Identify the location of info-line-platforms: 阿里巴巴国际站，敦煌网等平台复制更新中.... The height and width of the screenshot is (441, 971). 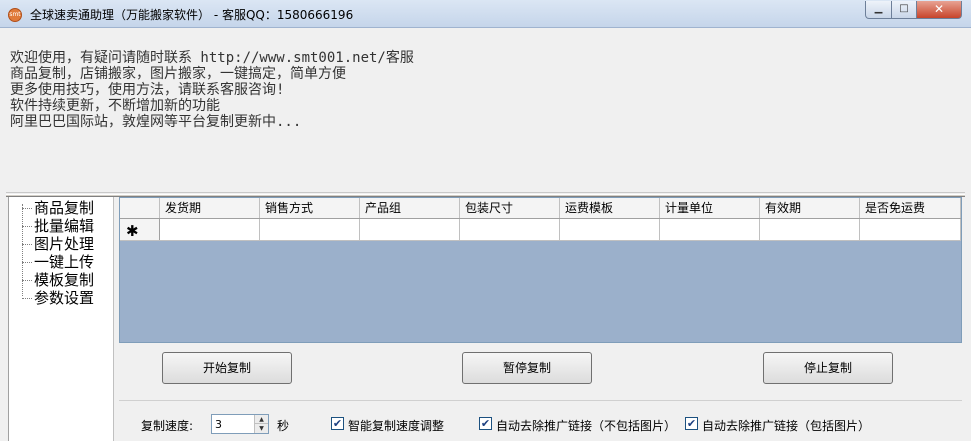
(156, 122).